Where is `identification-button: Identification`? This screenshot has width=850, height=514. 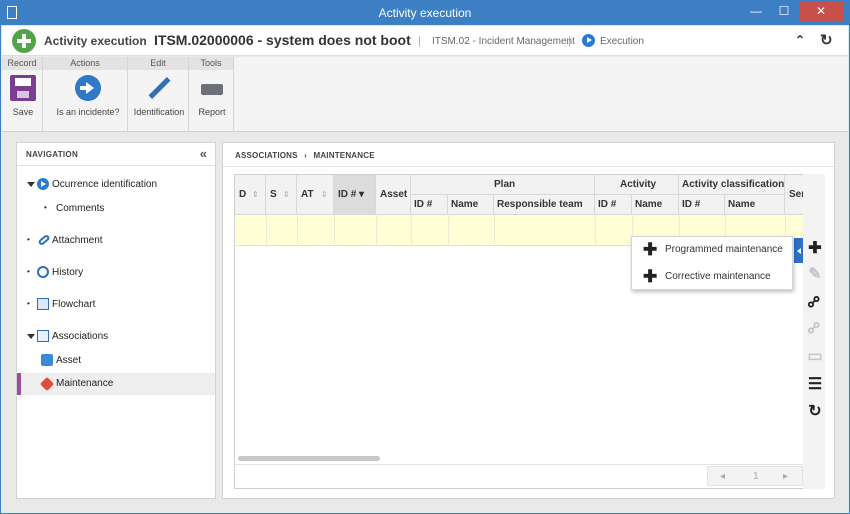
identification-button: Identification is located at coordinates (159, 96).